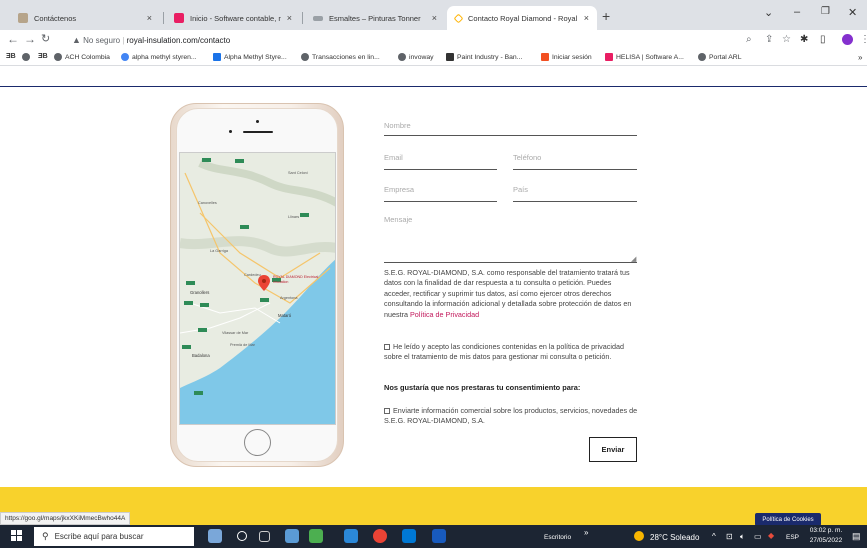  Describe the element at coordinates (714, 536) in the screenshot. I see `tray-chevron-icon: ^` at that location.